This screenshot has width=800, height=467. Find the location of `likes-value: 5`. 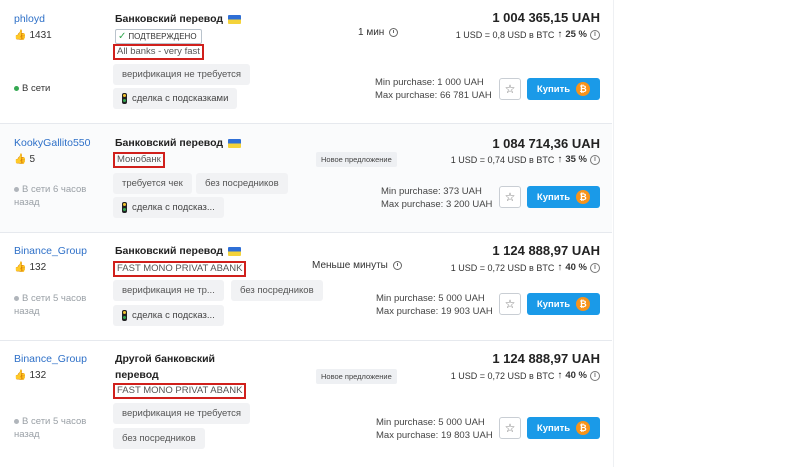

likes-value: 5 is located at coordinates (32, 159).